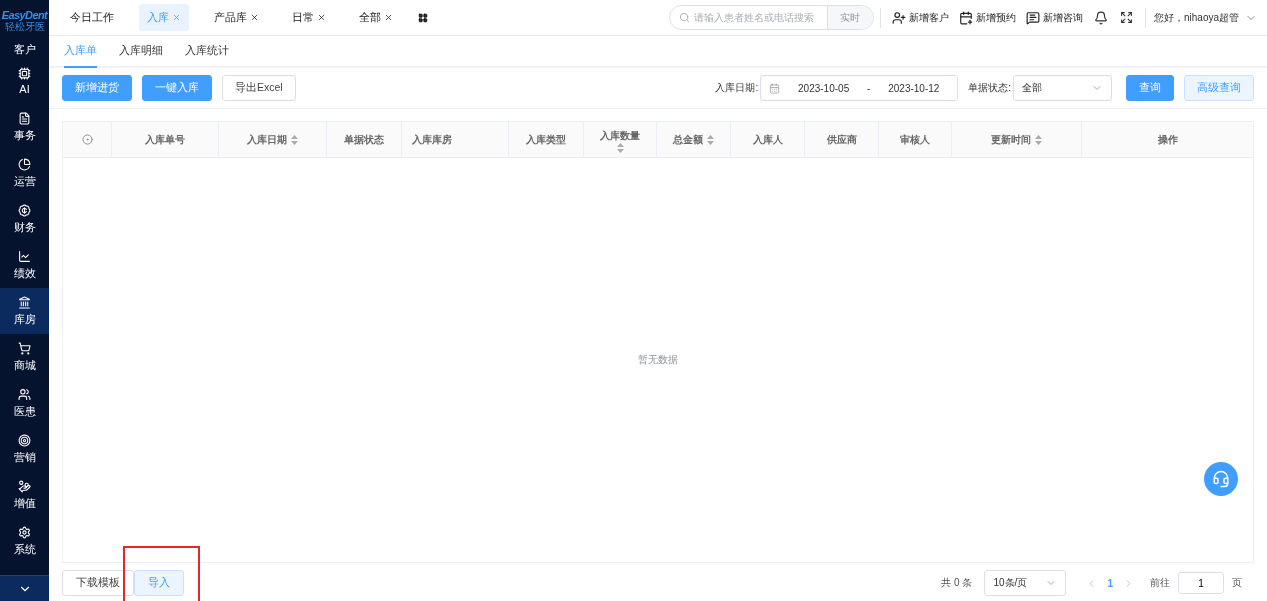 The width and height of the screenshot is (1267, 601). What do you see at coordinates (165, 139) in the screenshot?
I see `column-header: 入库单号` at bounding box center [165, 139].